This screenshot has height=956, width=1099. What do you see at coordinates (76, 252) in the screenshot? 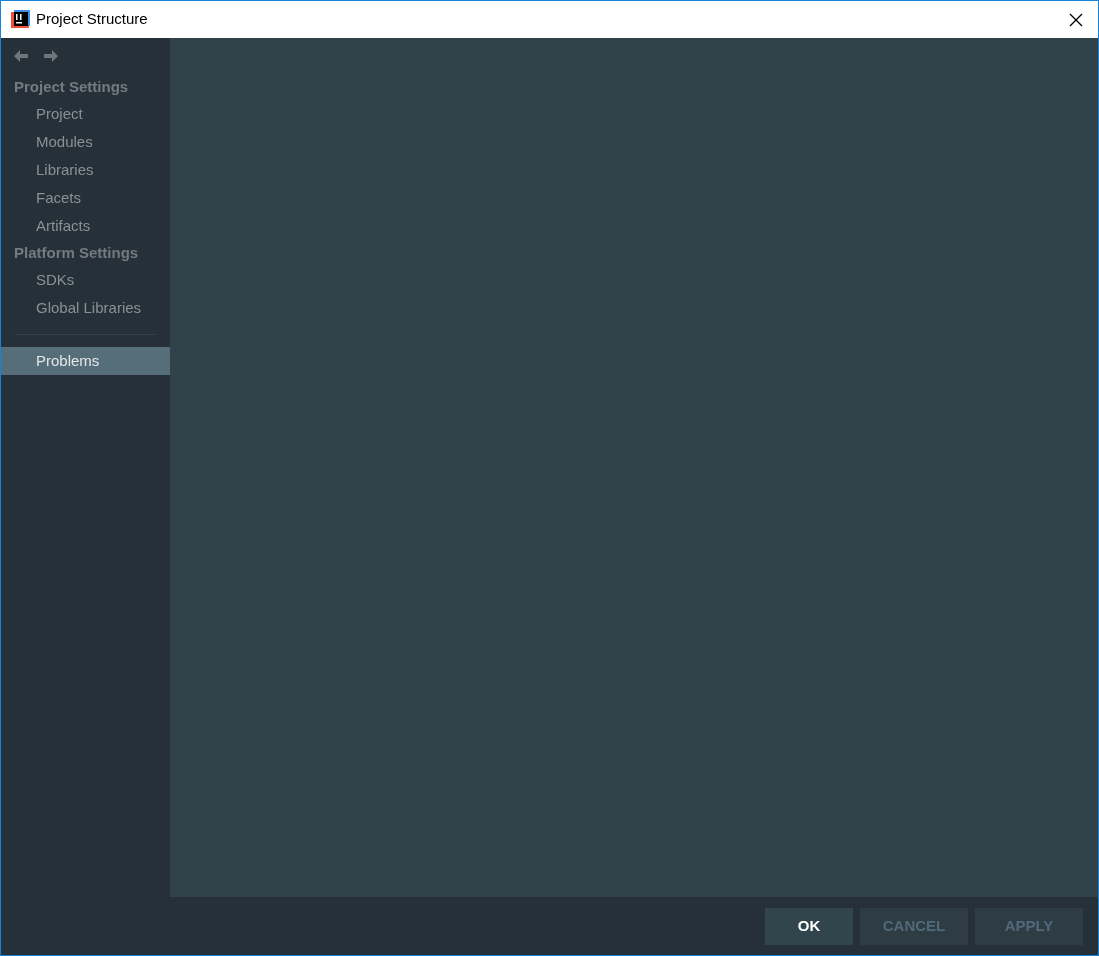
I see `section-header: Platform Settings` at bounding box center [76, 252].